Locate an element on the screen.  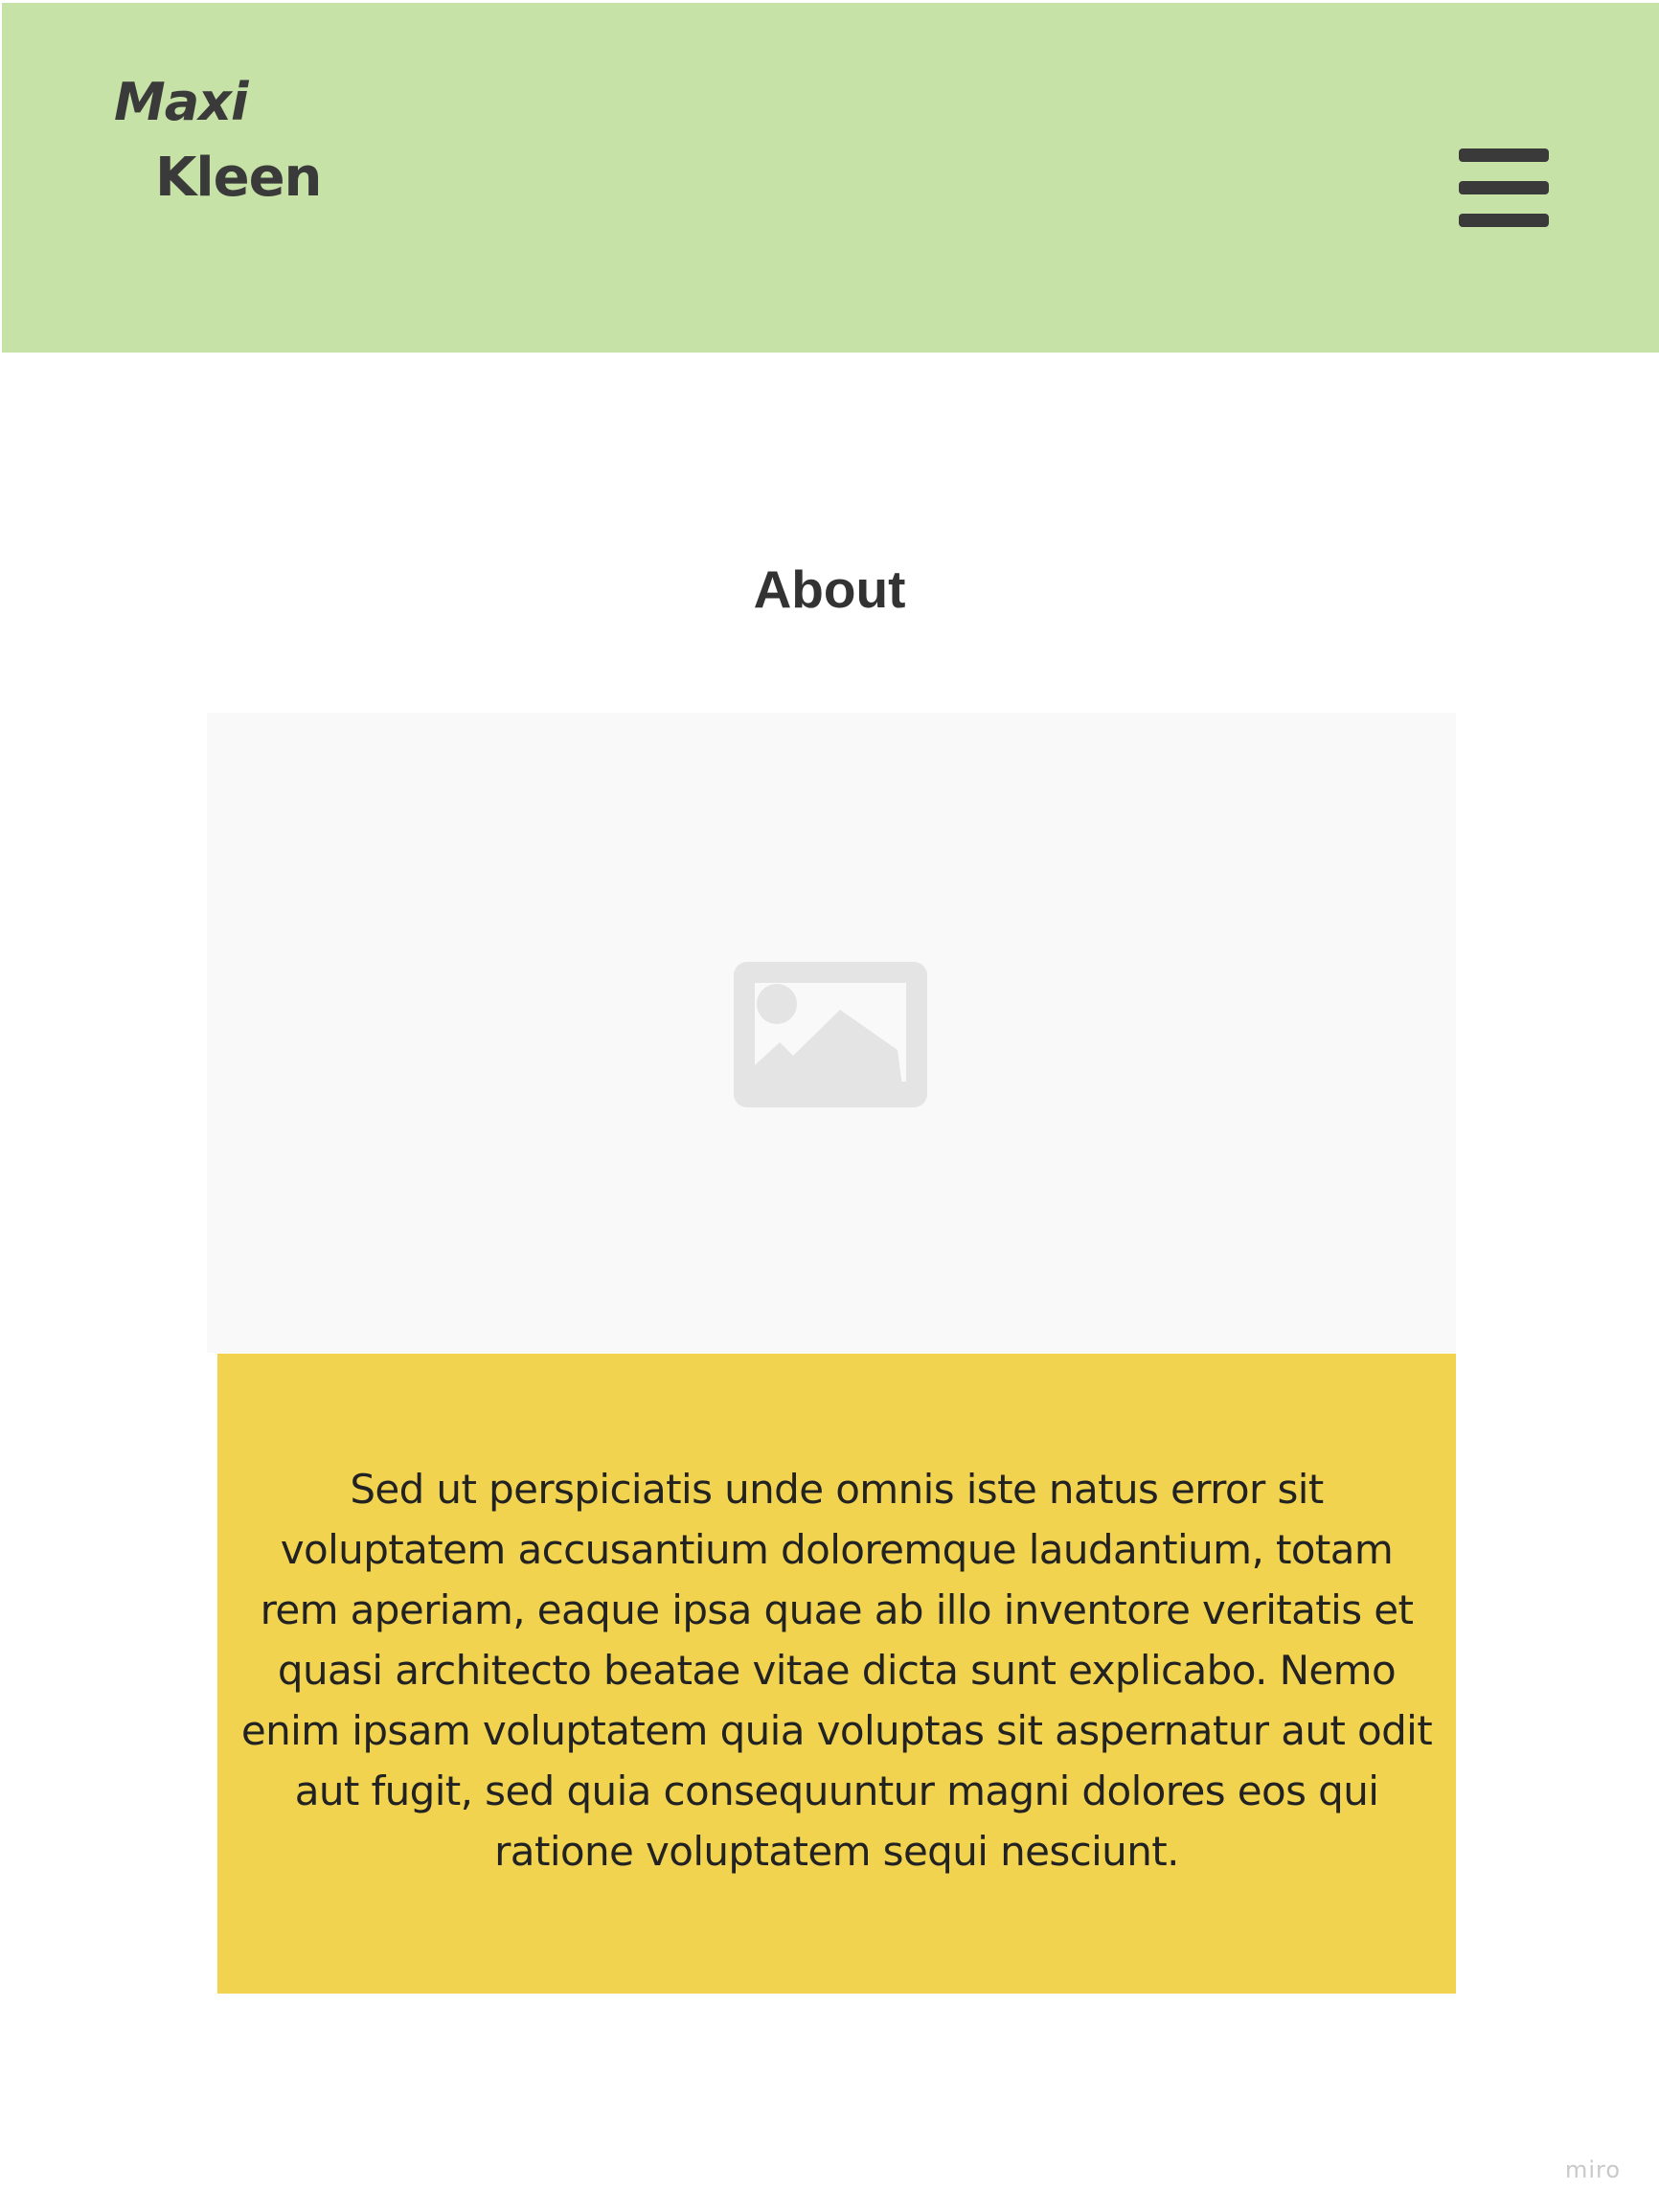
hamburger-menu-icon is located at coordinates (1504, 188).